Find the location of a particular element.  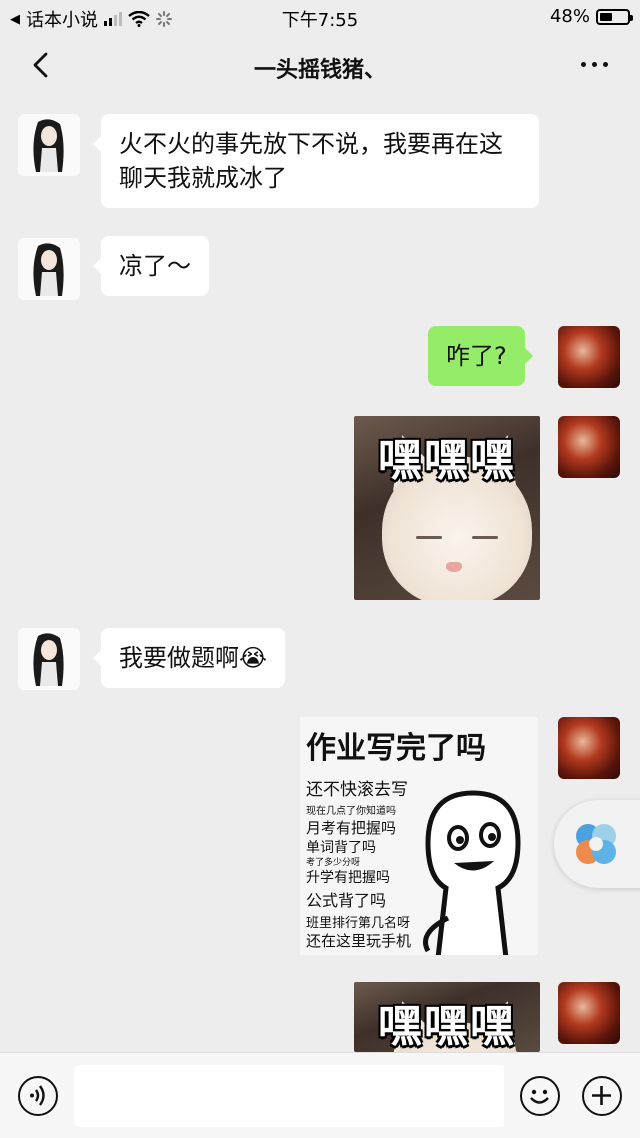

message-bubble: 我要做题啊😭 is located at coordinates (189, 658).